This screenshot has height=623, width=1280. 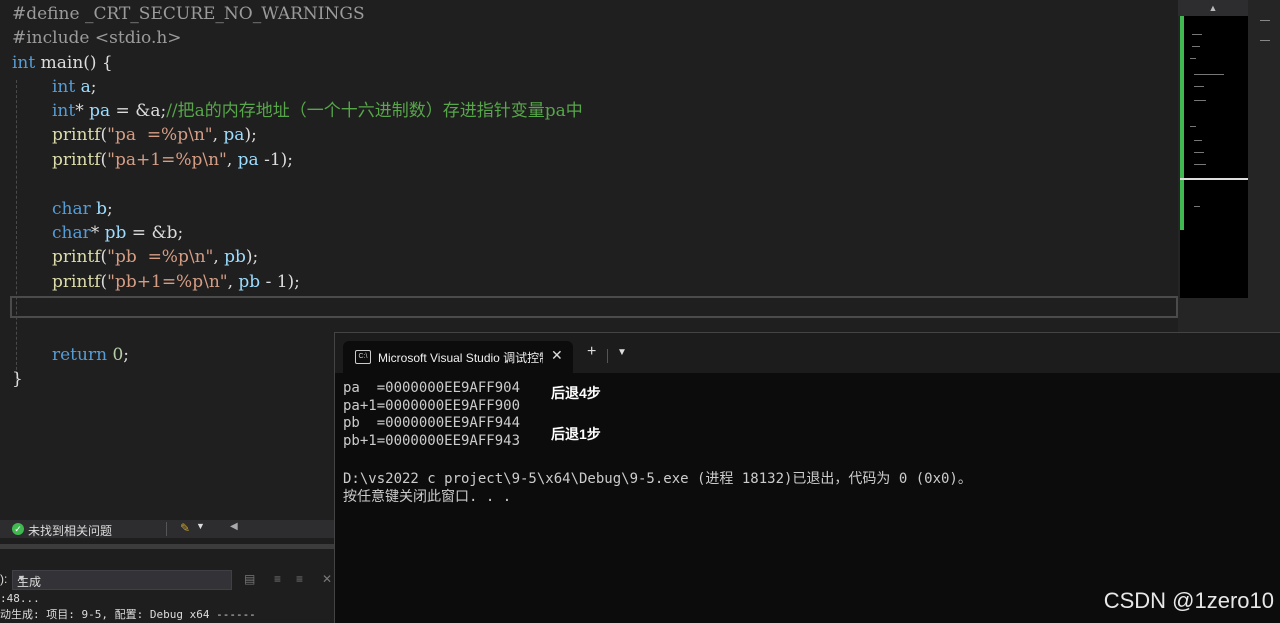 I want to click on code-line-1: #define _CRT_SECURE_NO_WARNINGS, so click(x=188, y=14).